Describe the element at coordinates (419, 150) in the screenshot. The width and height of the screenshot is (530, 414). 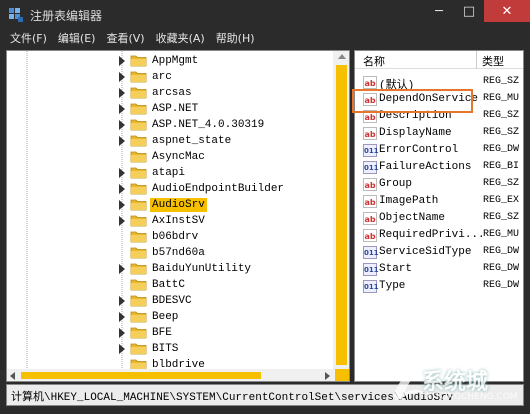
I see `value-name: ErrorControl` at that location.